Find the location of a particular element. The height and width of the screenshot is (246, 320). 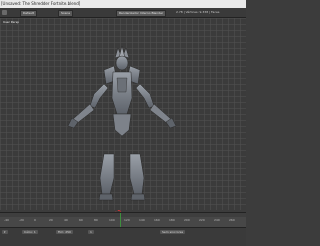

timeline-tick-label: 100 is located at coordinates (112, 220).